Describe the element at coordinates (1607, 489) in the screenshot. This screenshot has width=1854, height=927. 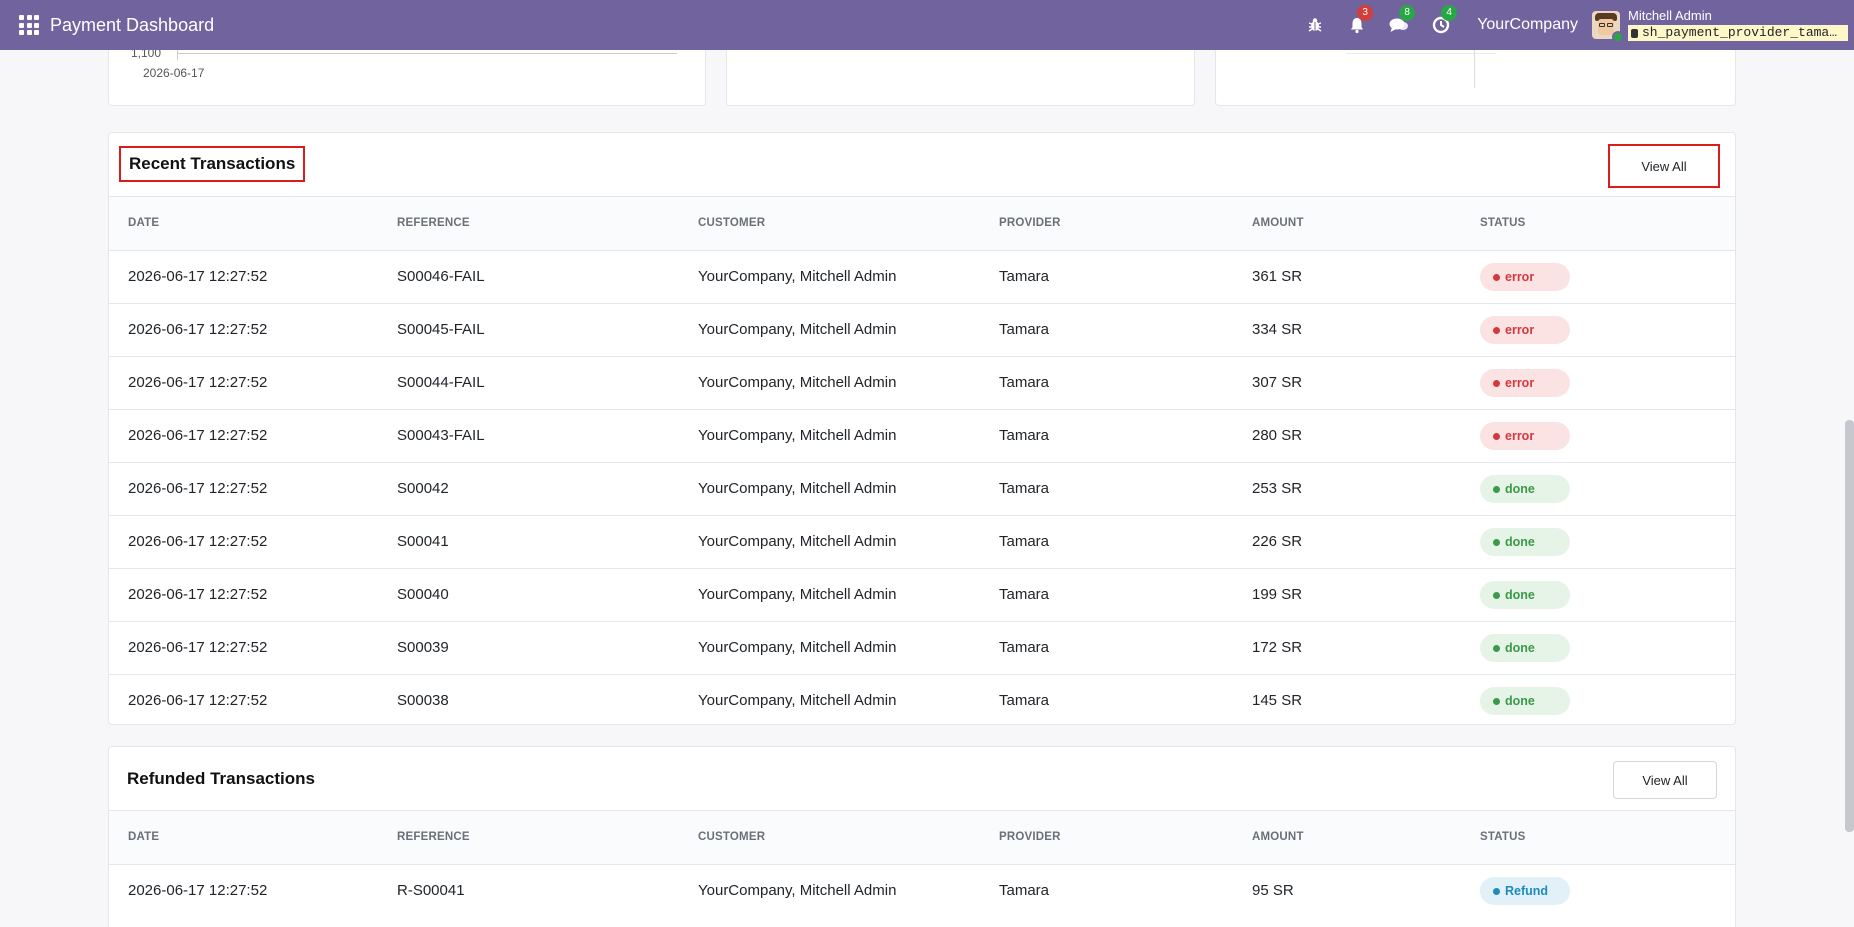
I see `cell-status: done` at that location.